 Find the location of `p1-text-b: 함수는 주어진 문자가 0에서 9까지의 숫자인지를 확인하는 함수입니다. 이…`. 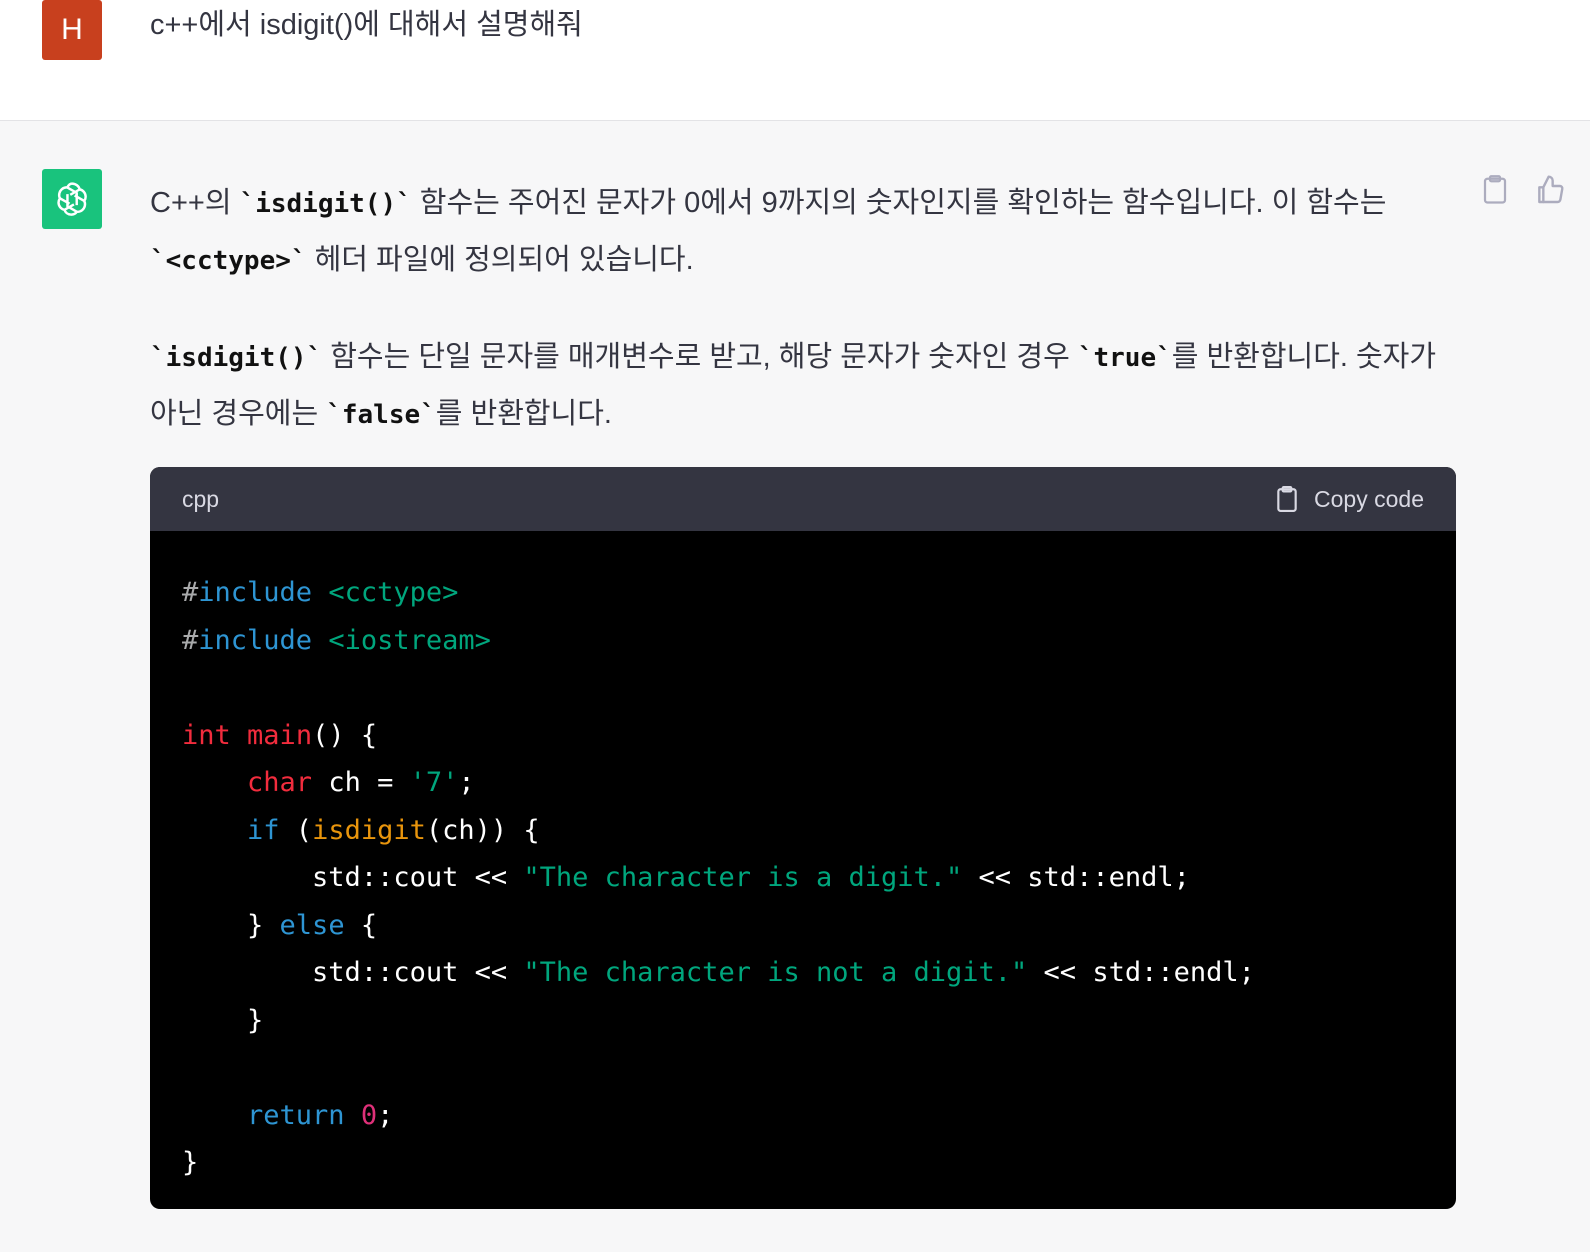

p1-text-b: 함수는 주어진 문자가 0에서 9까지의 숫자인지를 확인하는 함수입니다. 이… is located at coordinates (899, 203).